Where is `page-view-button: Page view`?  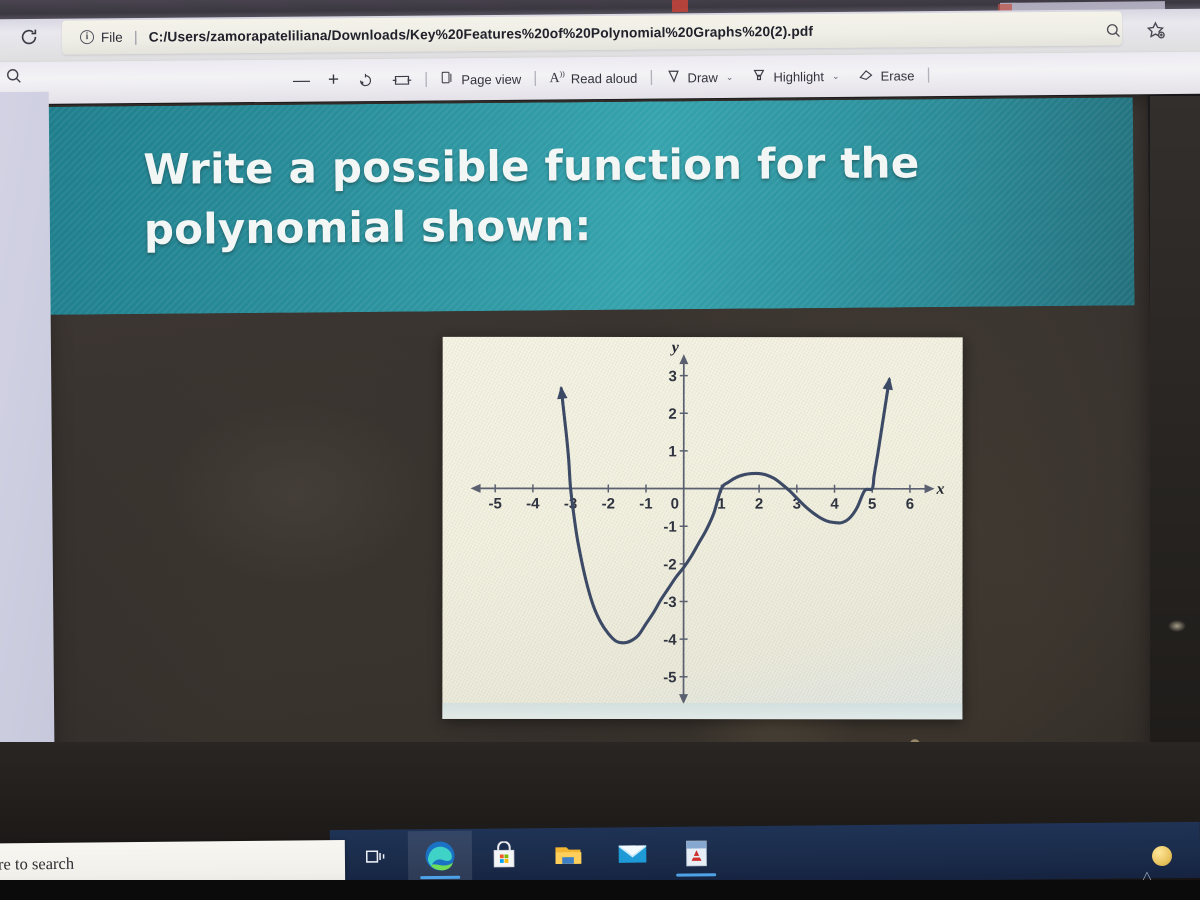
page-view-button: Page view is located at coordinates (480, 79).